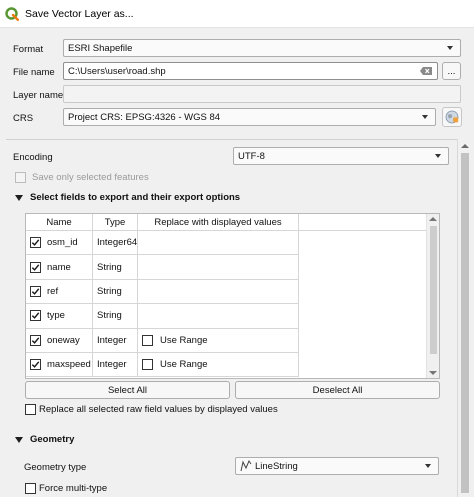  What do you see at coordinates (144, 117) in the screenshot?
I see `crs-value: Project CRS: EPSG:4326 - WGS 84` at bounding box center [144, 117].